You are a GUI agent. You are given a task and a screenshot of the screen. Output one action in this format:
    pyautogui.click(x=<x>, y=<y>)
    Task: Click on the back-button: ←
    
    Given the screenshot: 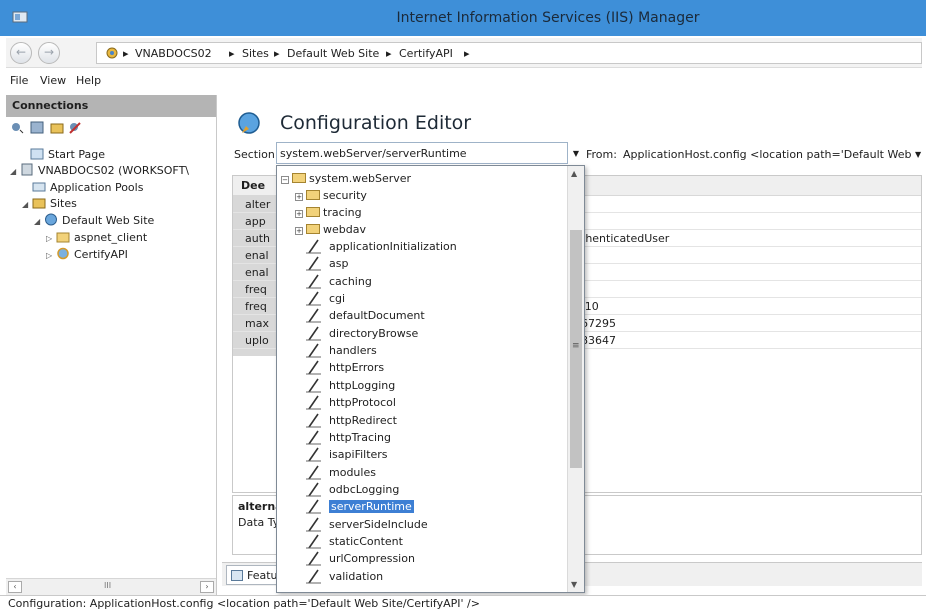 What is the action you would take?
    pyautogui.click(x=21, y=53)
    